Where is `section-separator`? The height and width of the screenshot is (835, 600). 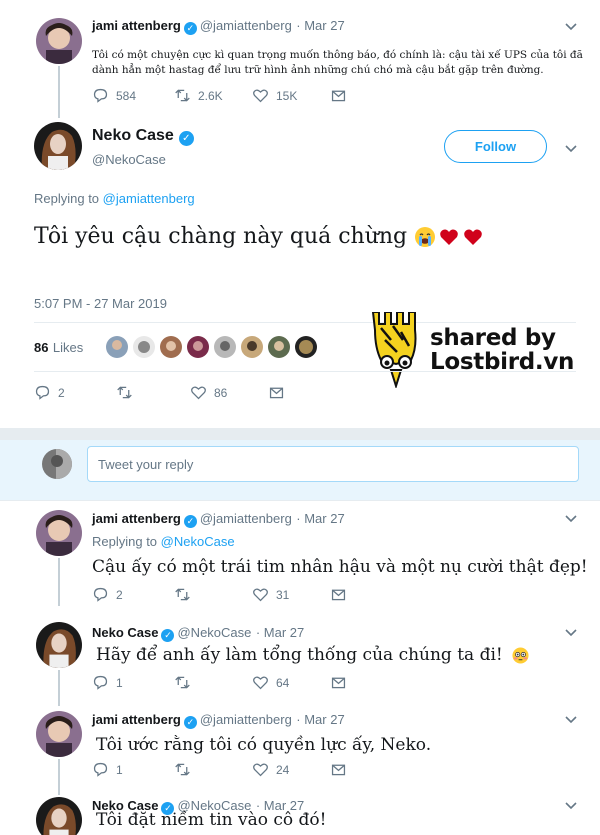
section-separator is located at coordinates (300, 434).